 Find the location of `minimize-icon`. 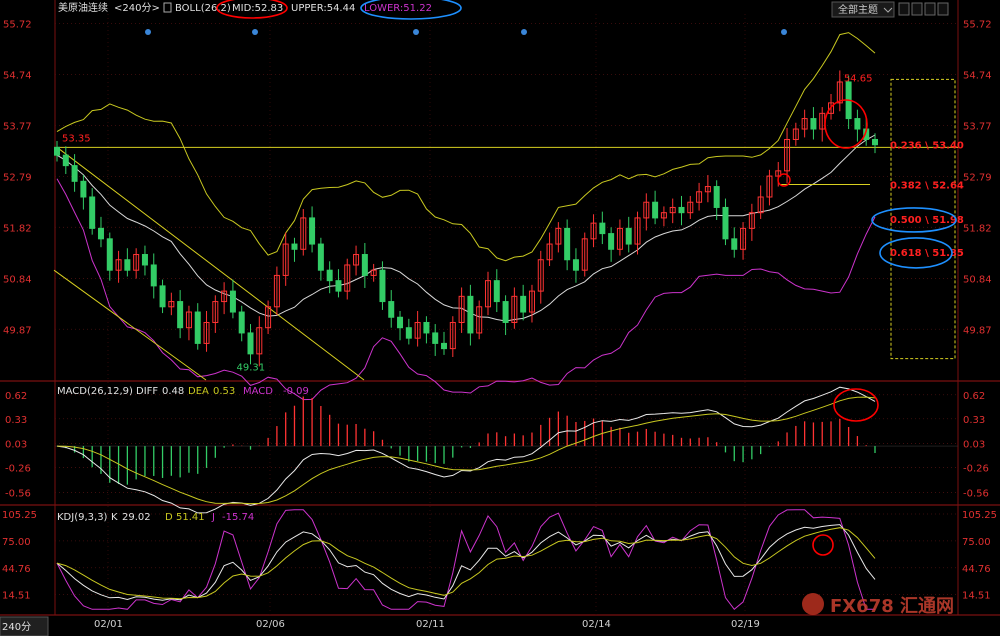

minimize-icon is located at coordinates (917, 9).